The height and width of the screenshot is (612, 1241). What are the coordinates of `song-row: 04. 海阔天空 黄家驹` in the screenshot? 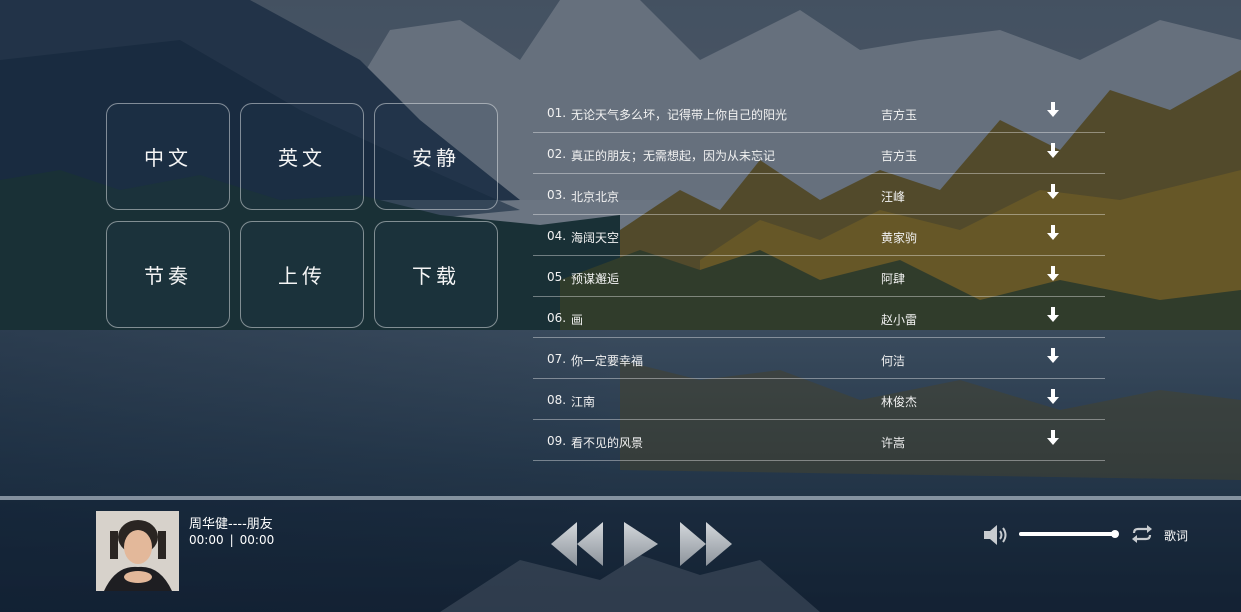 It's located at (819, 235).